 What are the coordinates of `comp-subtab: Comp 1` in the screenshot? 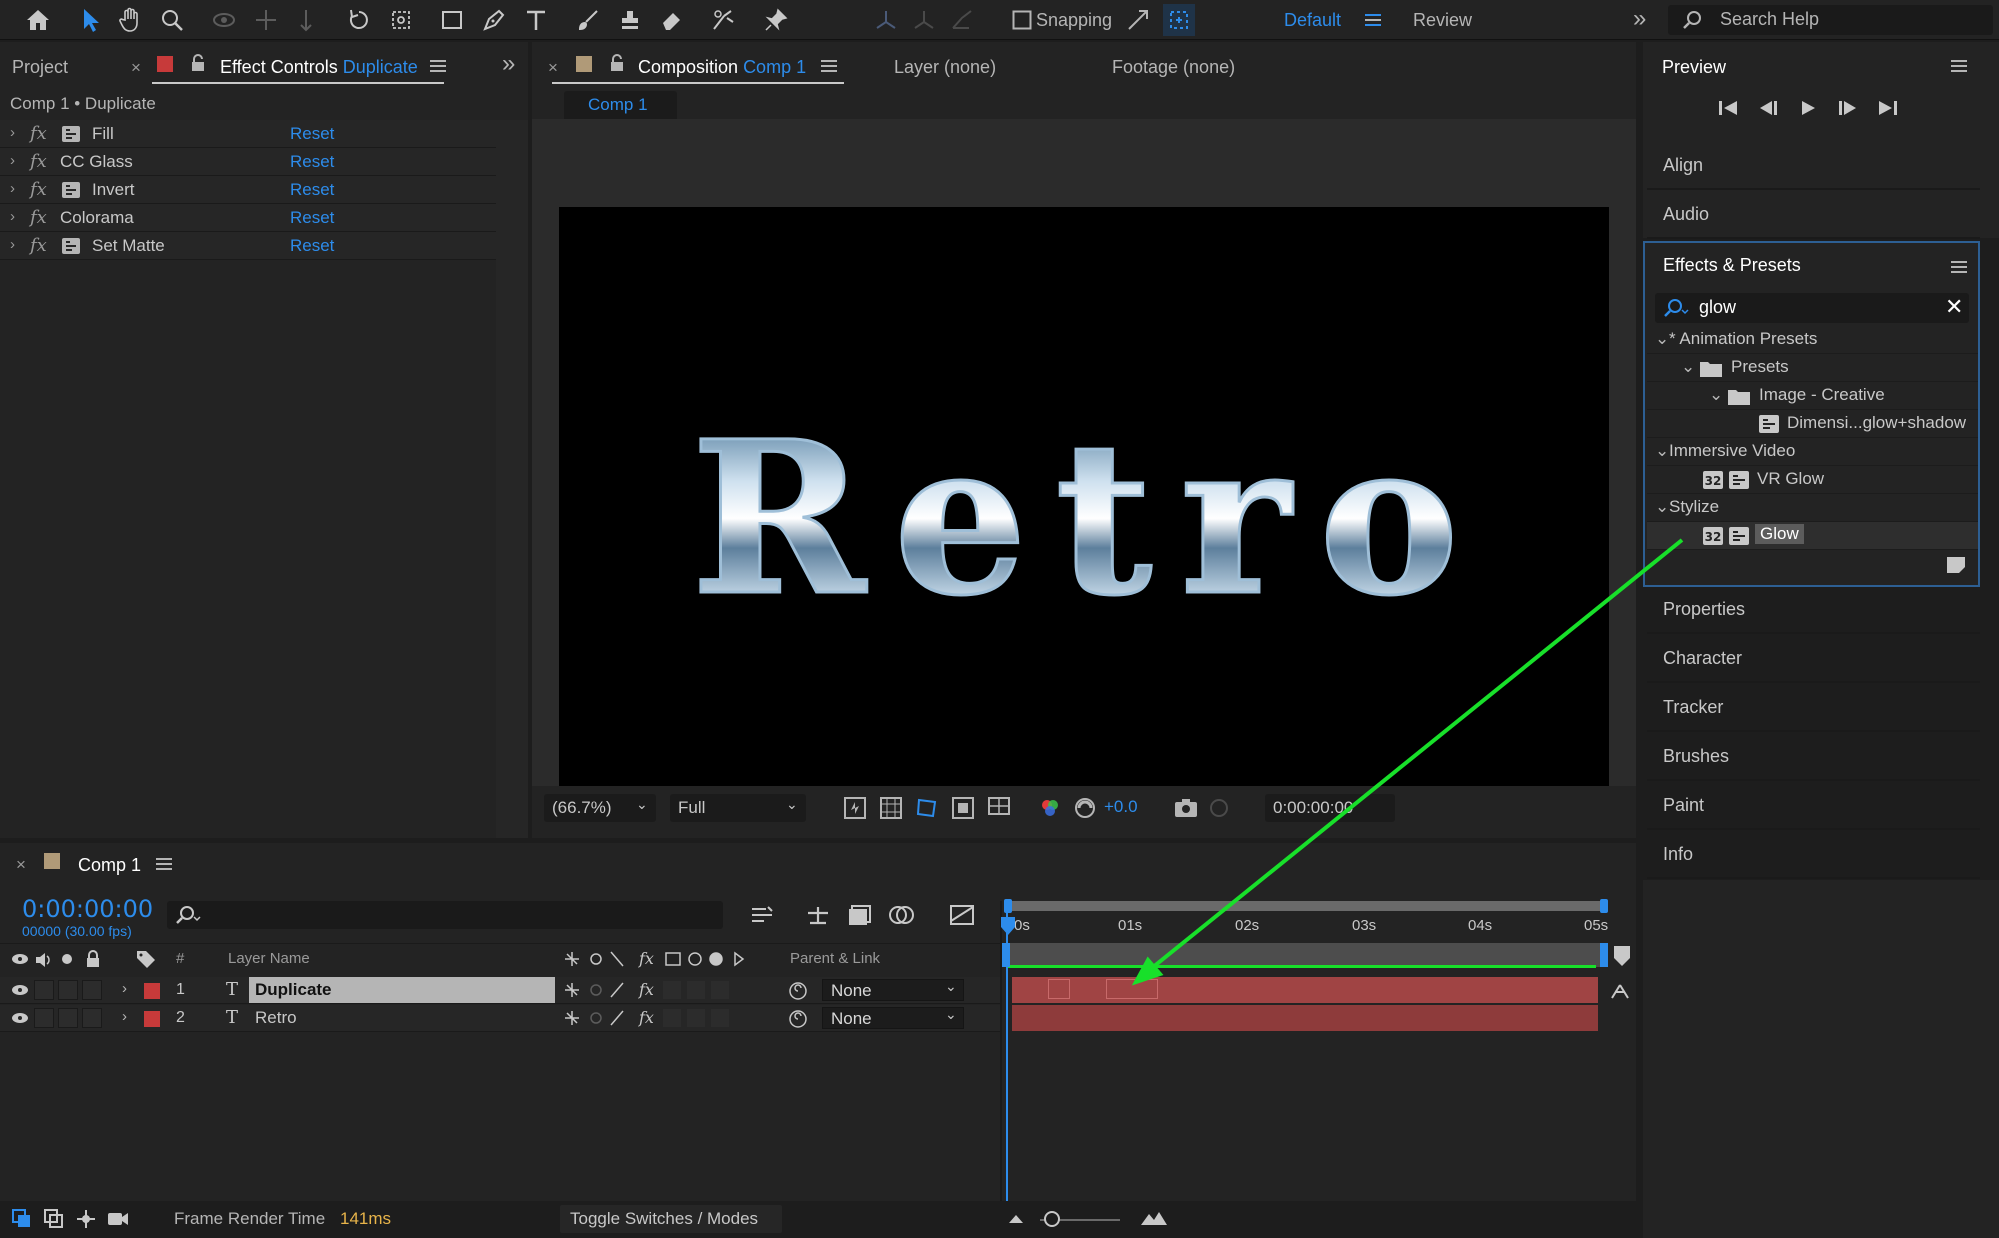 It's located at (620, 105).